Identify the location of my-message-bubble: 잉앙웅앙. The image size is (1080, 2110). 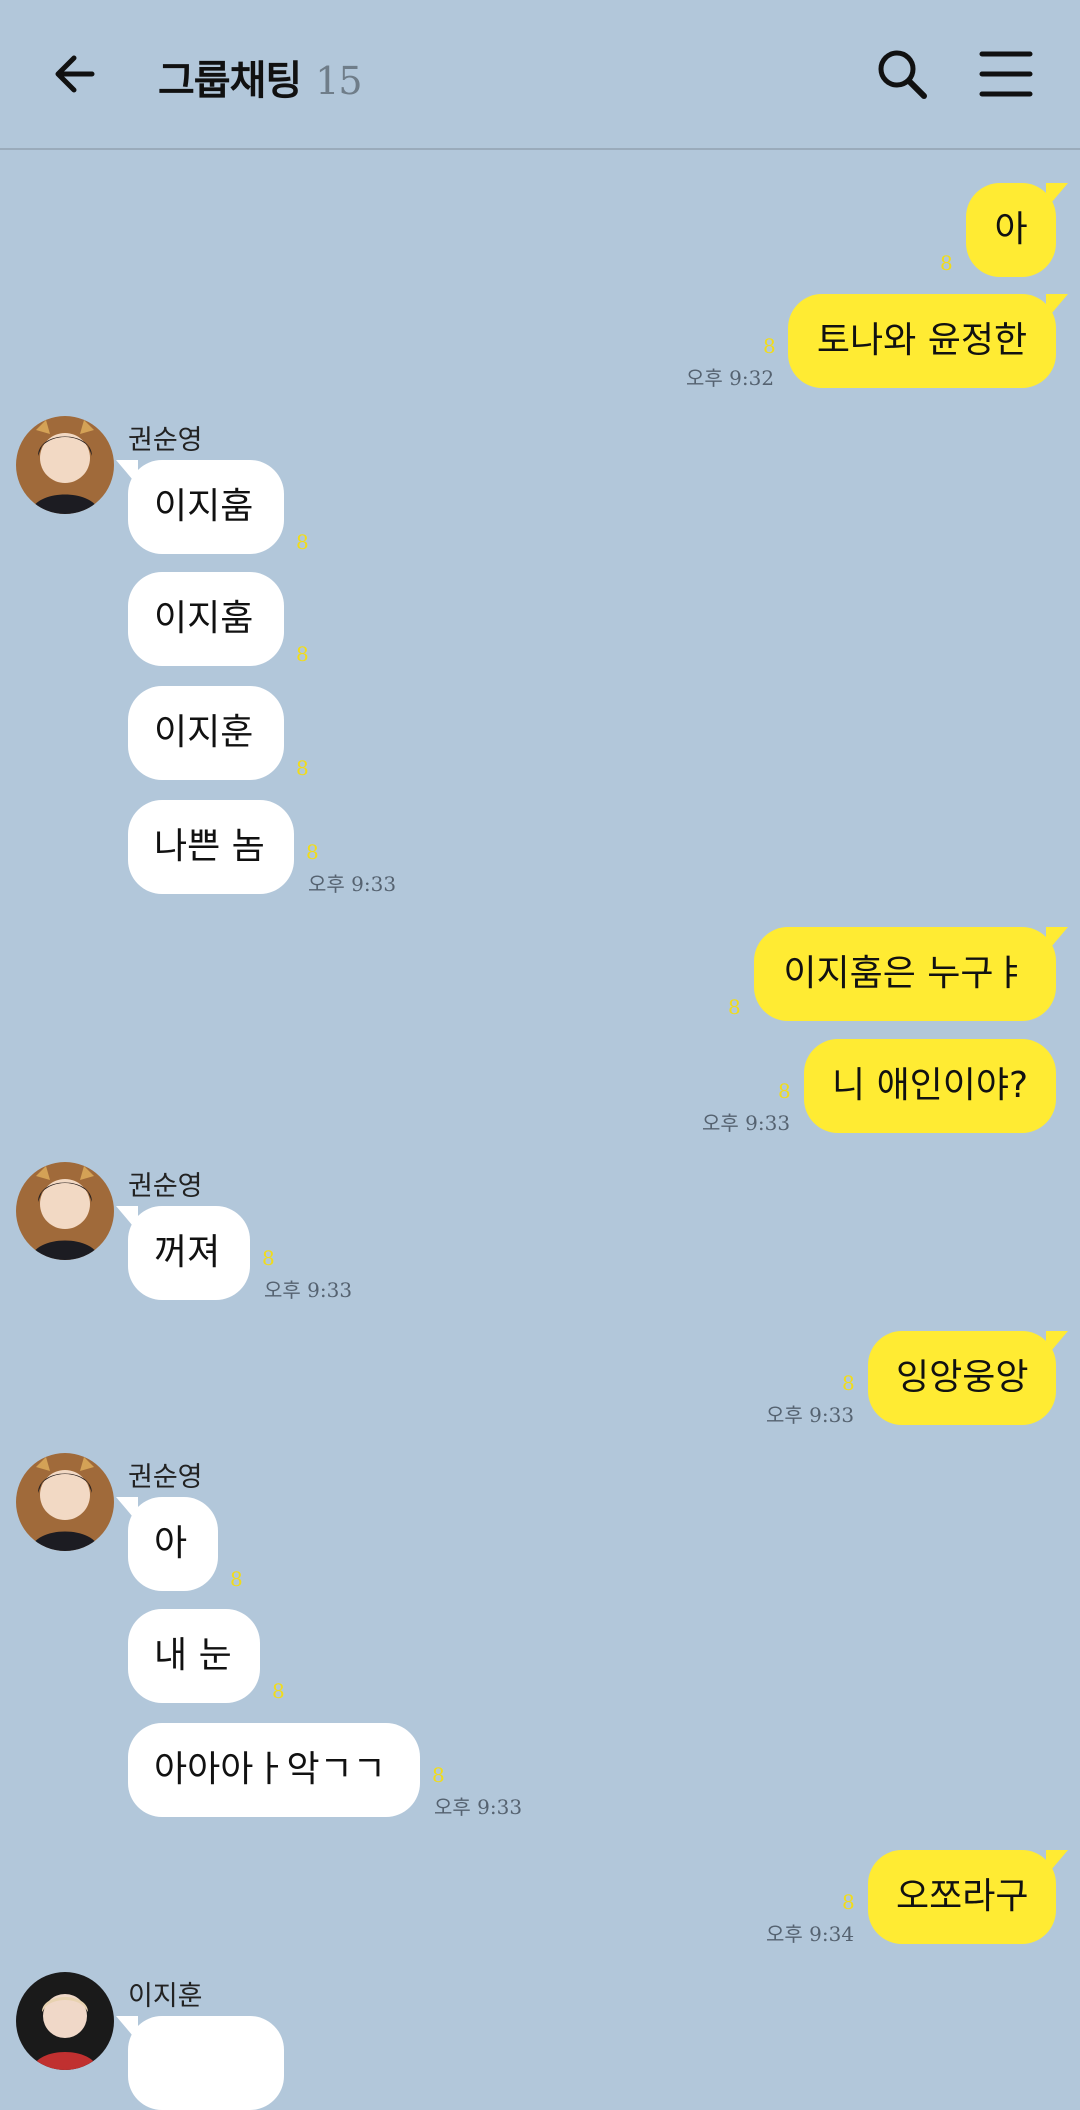
(968, 1378).